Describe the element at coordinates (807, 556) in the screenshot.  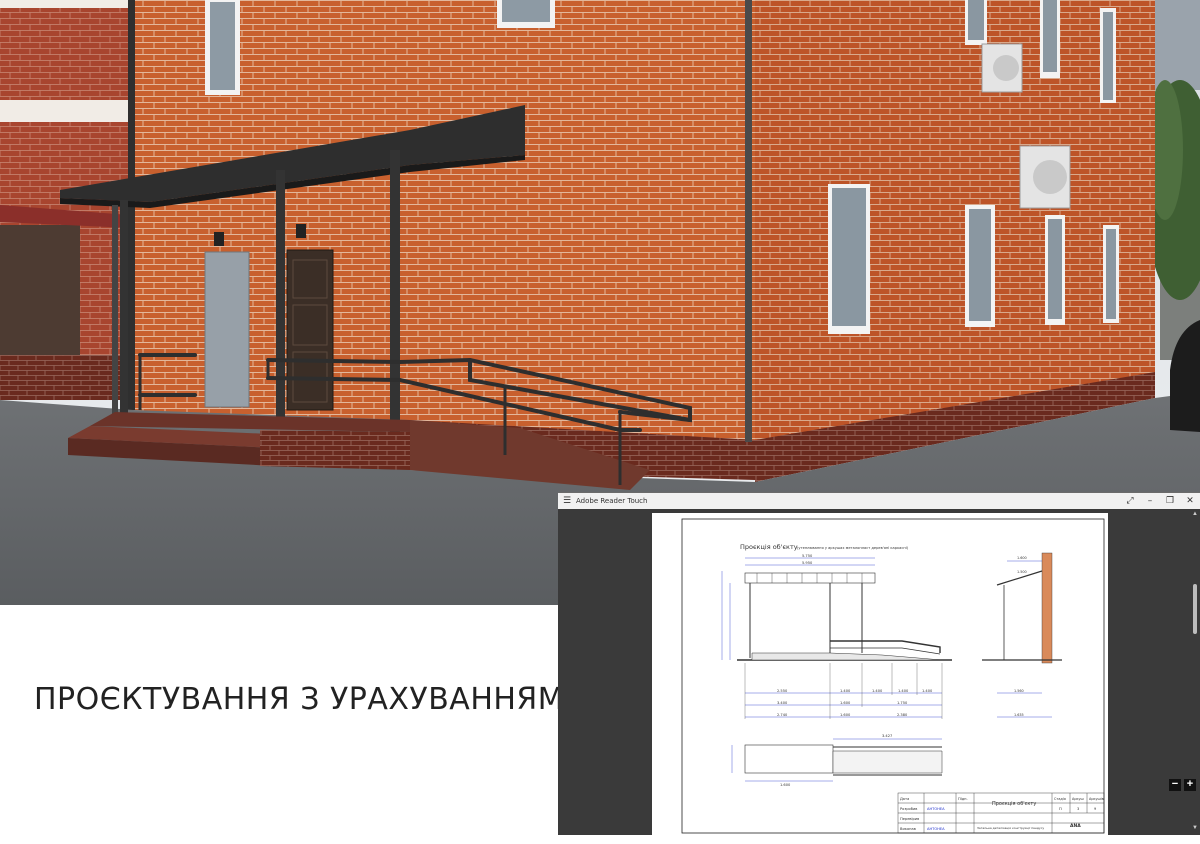
I see `dim-top-0: 5.750` at that location.